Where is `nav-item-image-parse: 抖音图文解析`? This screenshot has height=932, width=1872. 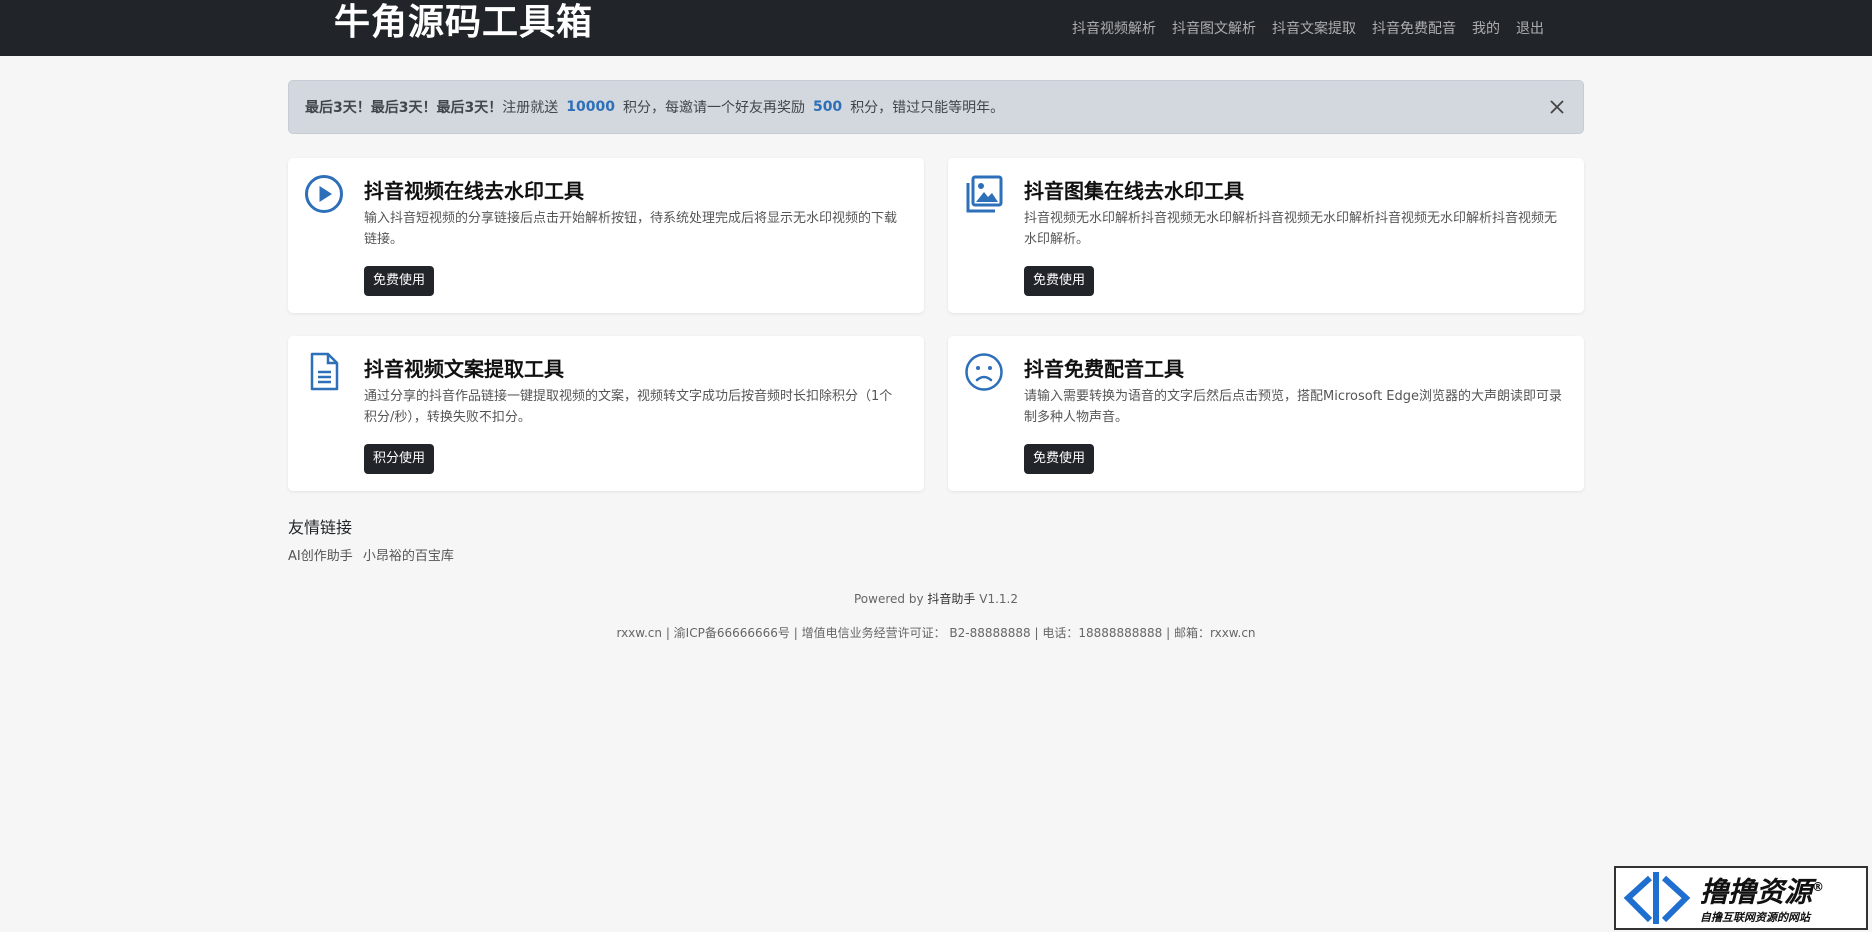 nav-item-image-parse: 抖音图文解析 is located at coordinates (1214, 28).